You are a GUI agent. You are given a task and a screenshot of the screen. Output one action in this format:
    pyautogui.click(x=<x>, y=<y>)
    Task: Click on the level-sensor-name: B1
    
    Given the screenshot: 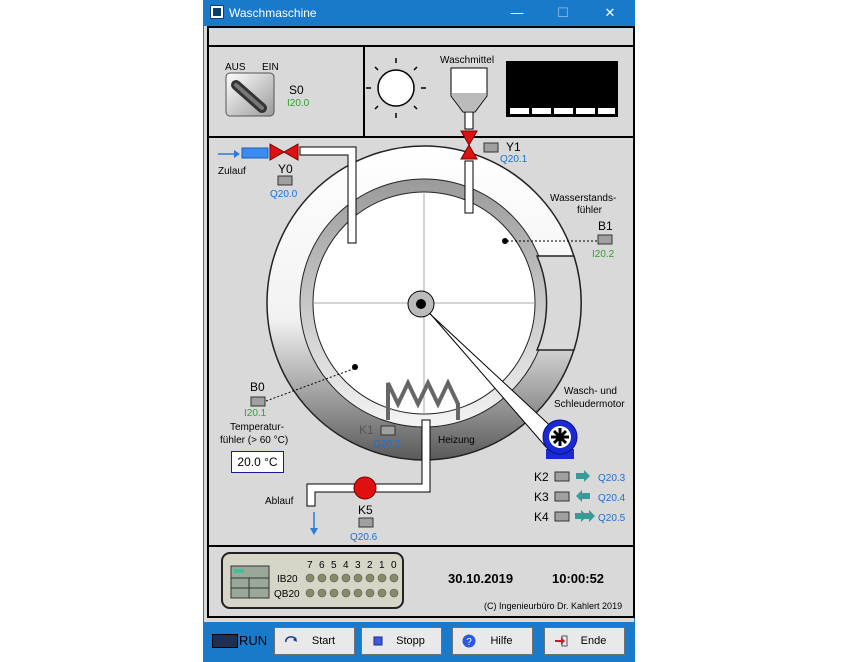 What is the action you would take?
    pyautogui.click(x=605, y=226)
    